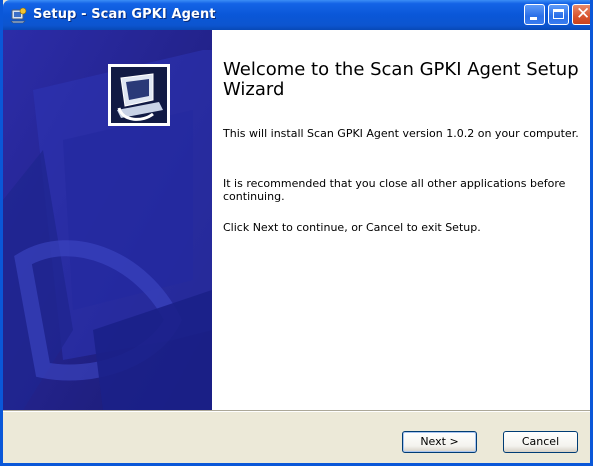 This screenshot has width=593, height=466. What do you see at coordinates (139, 95) in the screenshot?
I see `computer-icon` at bounding box center [139, 95].